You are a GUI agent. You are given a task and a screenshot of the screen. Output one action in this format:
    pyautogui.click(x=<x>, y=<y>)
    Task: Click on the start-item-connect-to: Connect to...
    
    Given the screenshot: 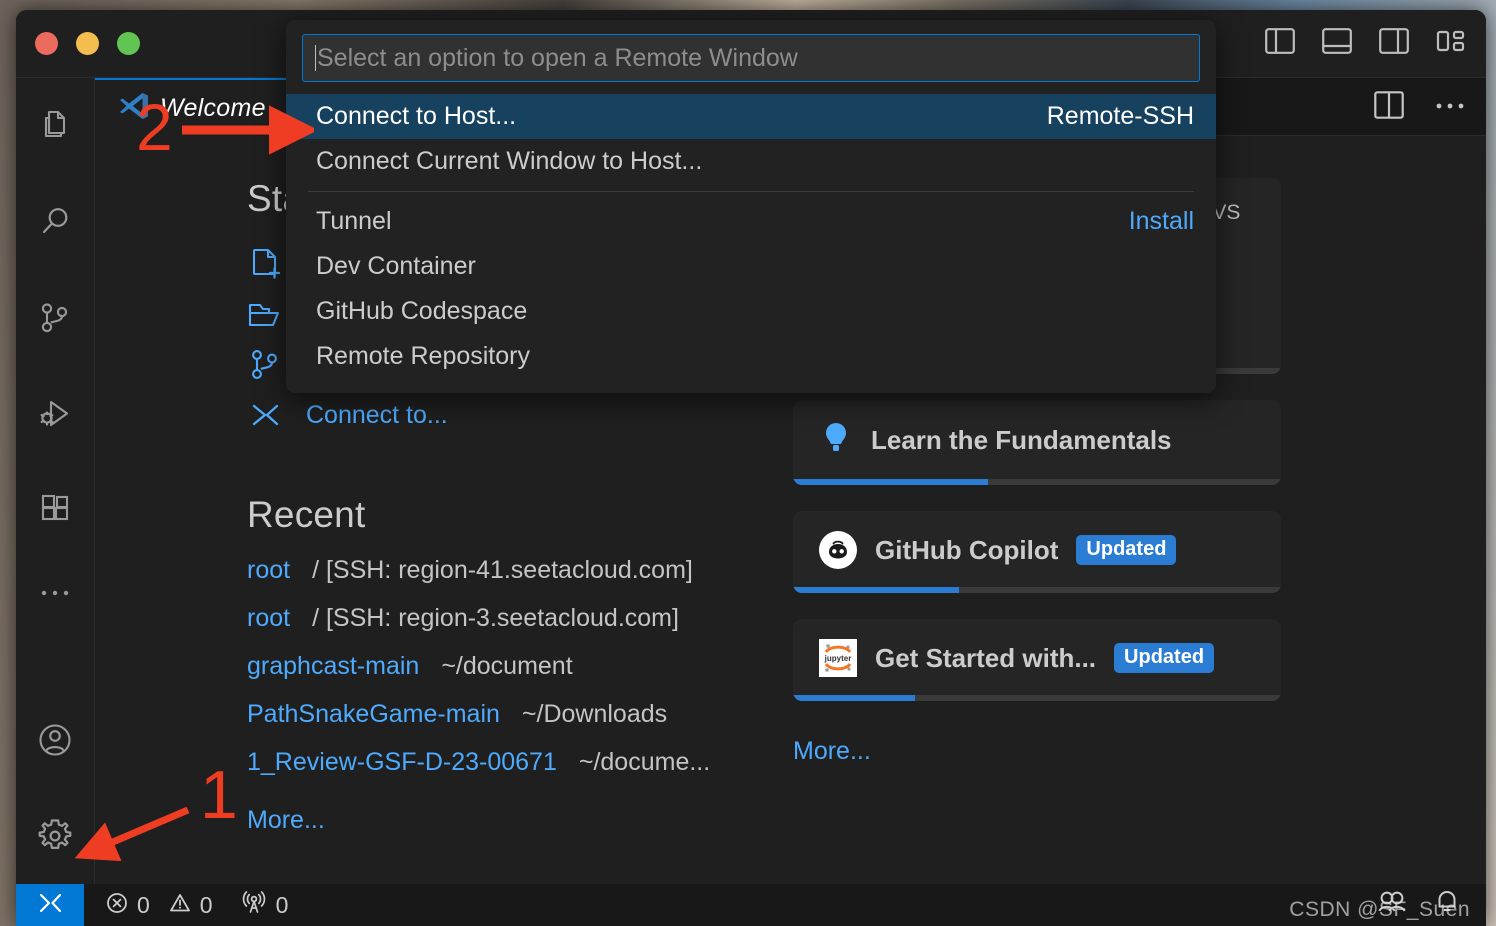 What is the action you would take?
    pyautogui.click(x=481, y=415)
    